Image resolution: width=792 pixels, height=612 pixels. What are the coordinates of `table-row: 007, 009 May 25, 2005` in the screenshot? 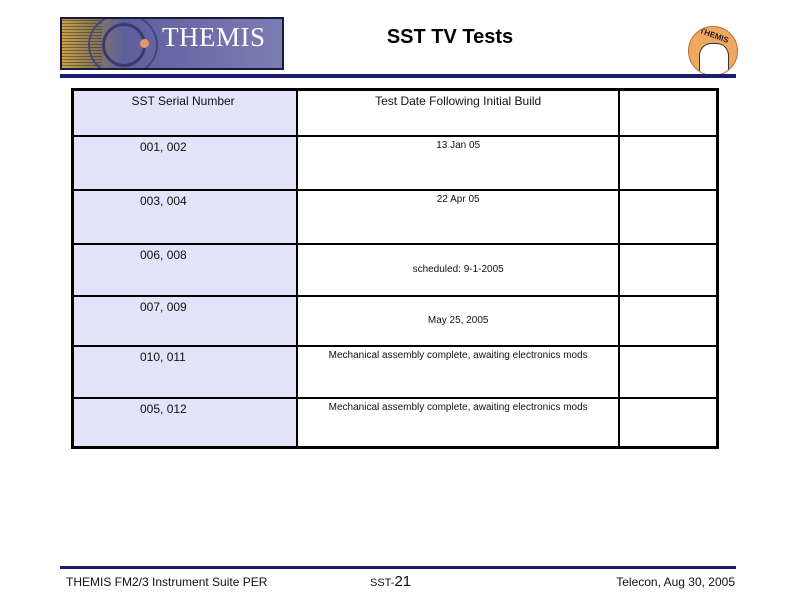 It's located at (395, 320).